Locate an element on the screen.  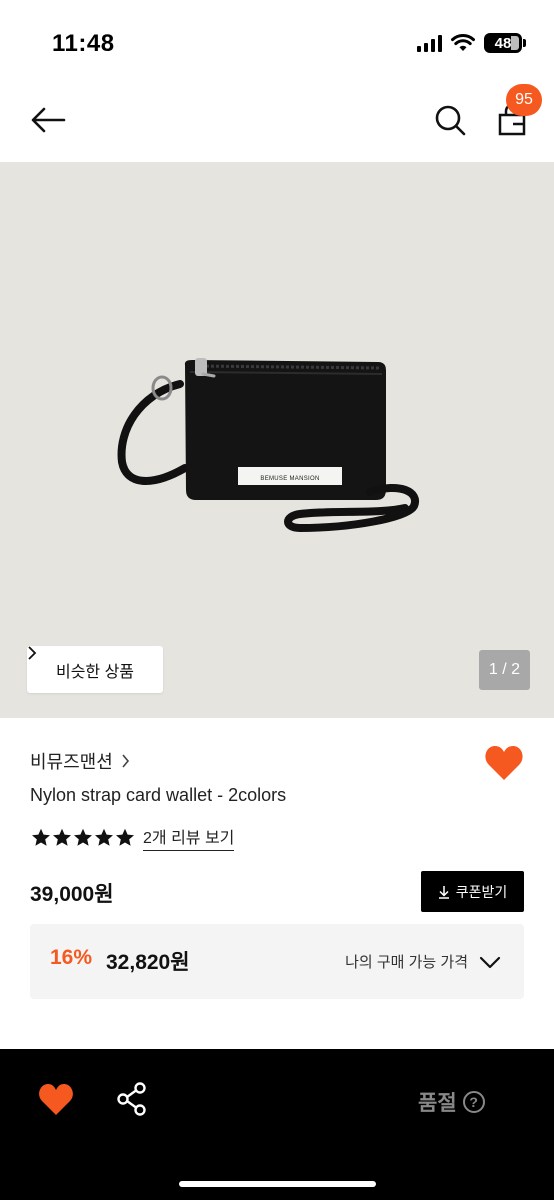
coupon-label: 쿠폰받기 is located at coordinates (481, 891).